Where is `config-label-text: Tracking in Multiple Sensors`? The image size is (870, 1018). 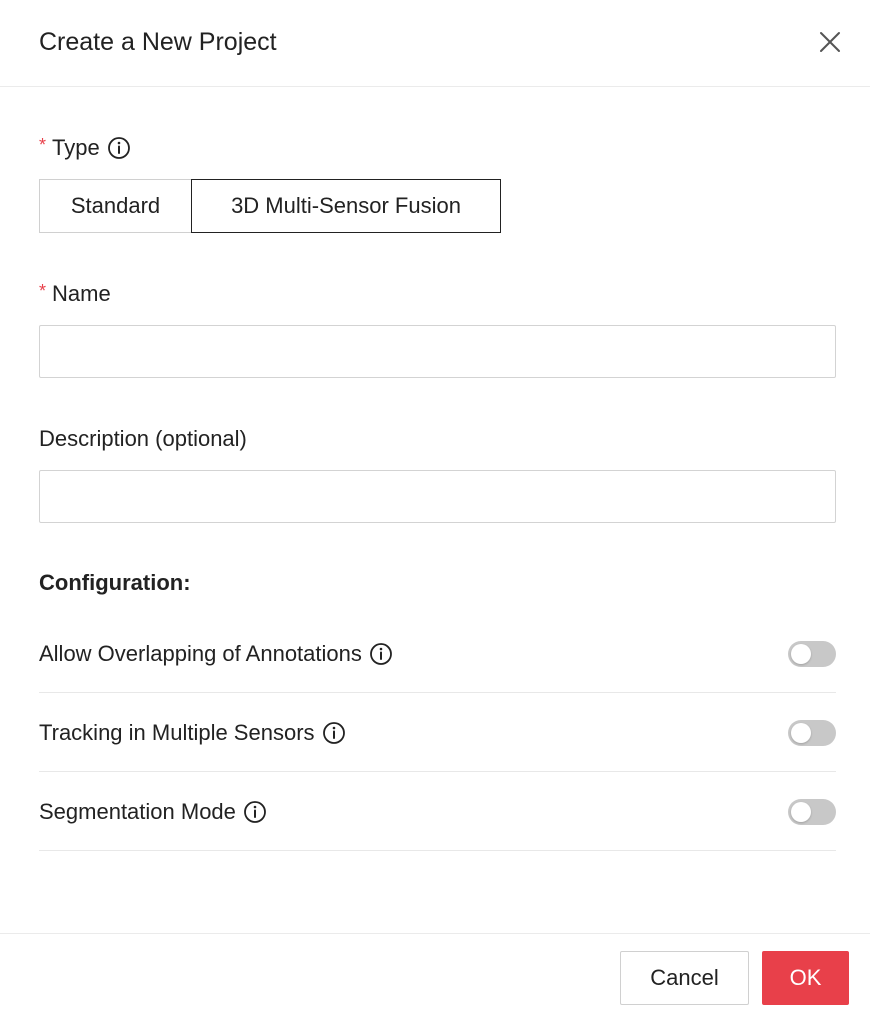 config-label-text: Tracking in Multiple Sensors is located at coordinates (177, 732).